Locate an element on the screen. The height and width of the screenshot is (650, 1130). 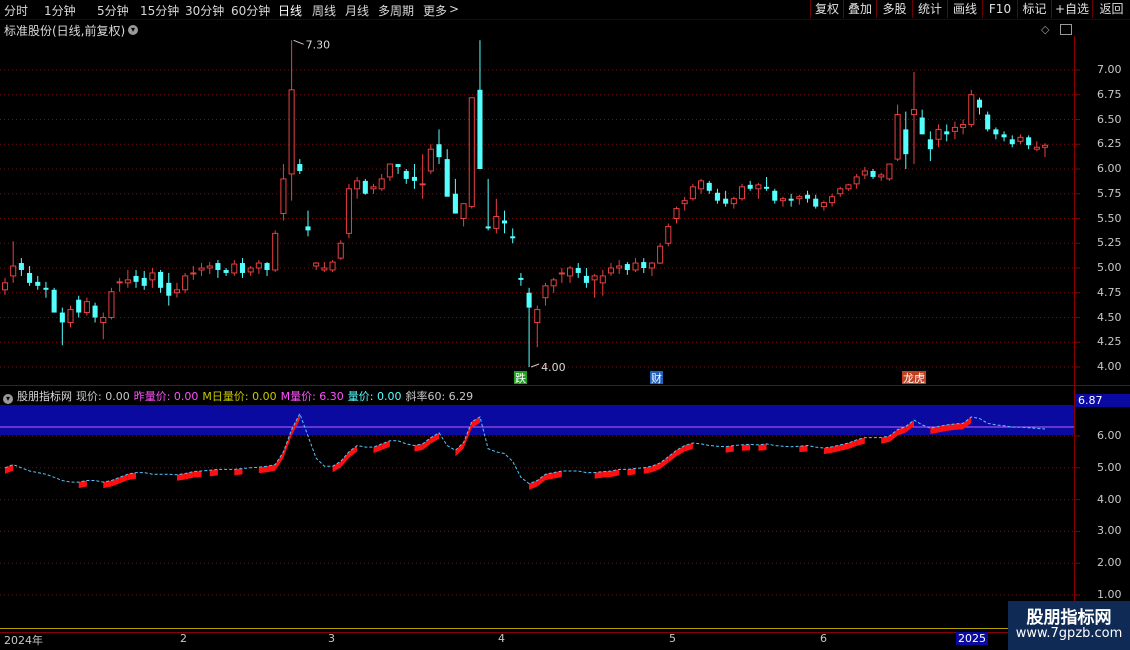
mark-button: 标记 is located at coordinates (1034, 9).